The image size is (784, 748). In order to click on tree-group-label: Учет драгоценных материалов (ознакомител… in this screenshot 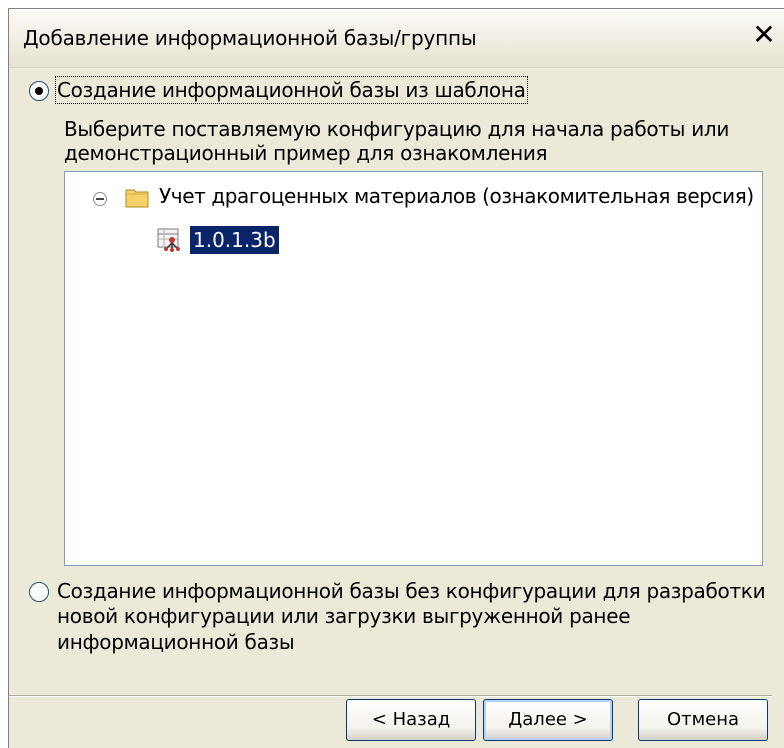, I will do `click(456, 196)`.